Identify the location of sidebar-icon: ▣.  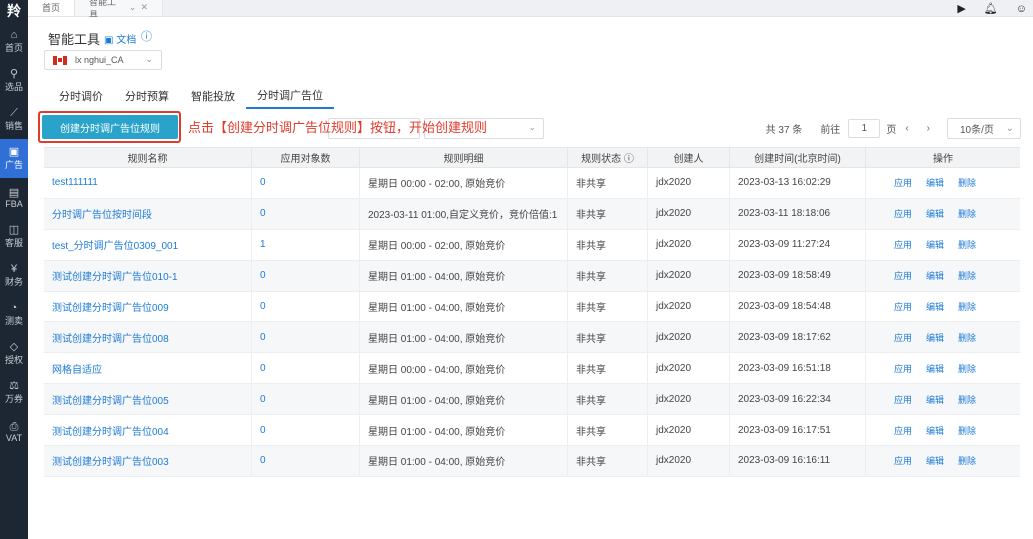
(14, 152).